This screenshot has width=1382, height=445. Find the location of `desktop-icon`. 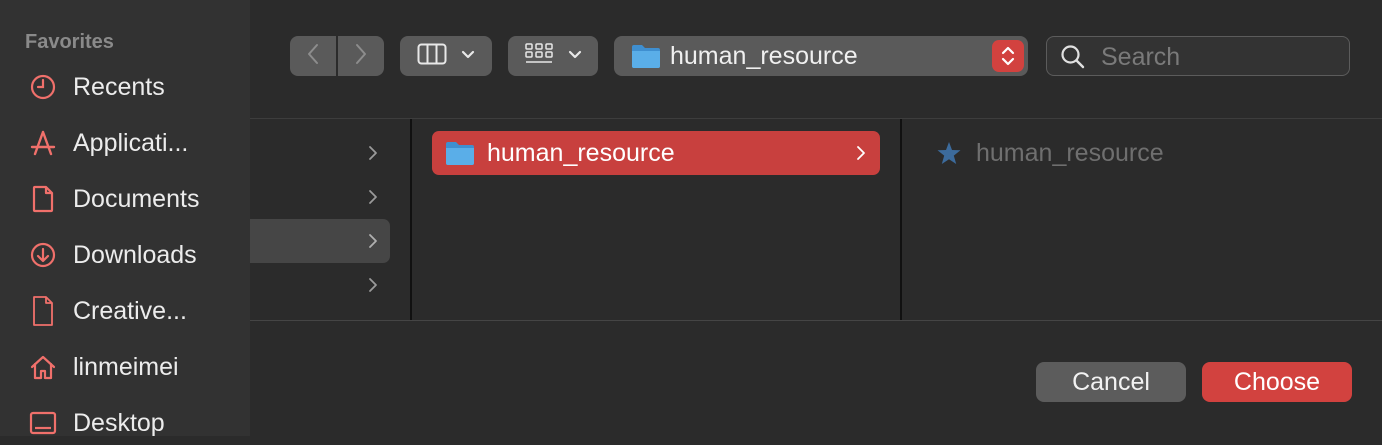

desktop-icon is located at coordinates (43, 423).